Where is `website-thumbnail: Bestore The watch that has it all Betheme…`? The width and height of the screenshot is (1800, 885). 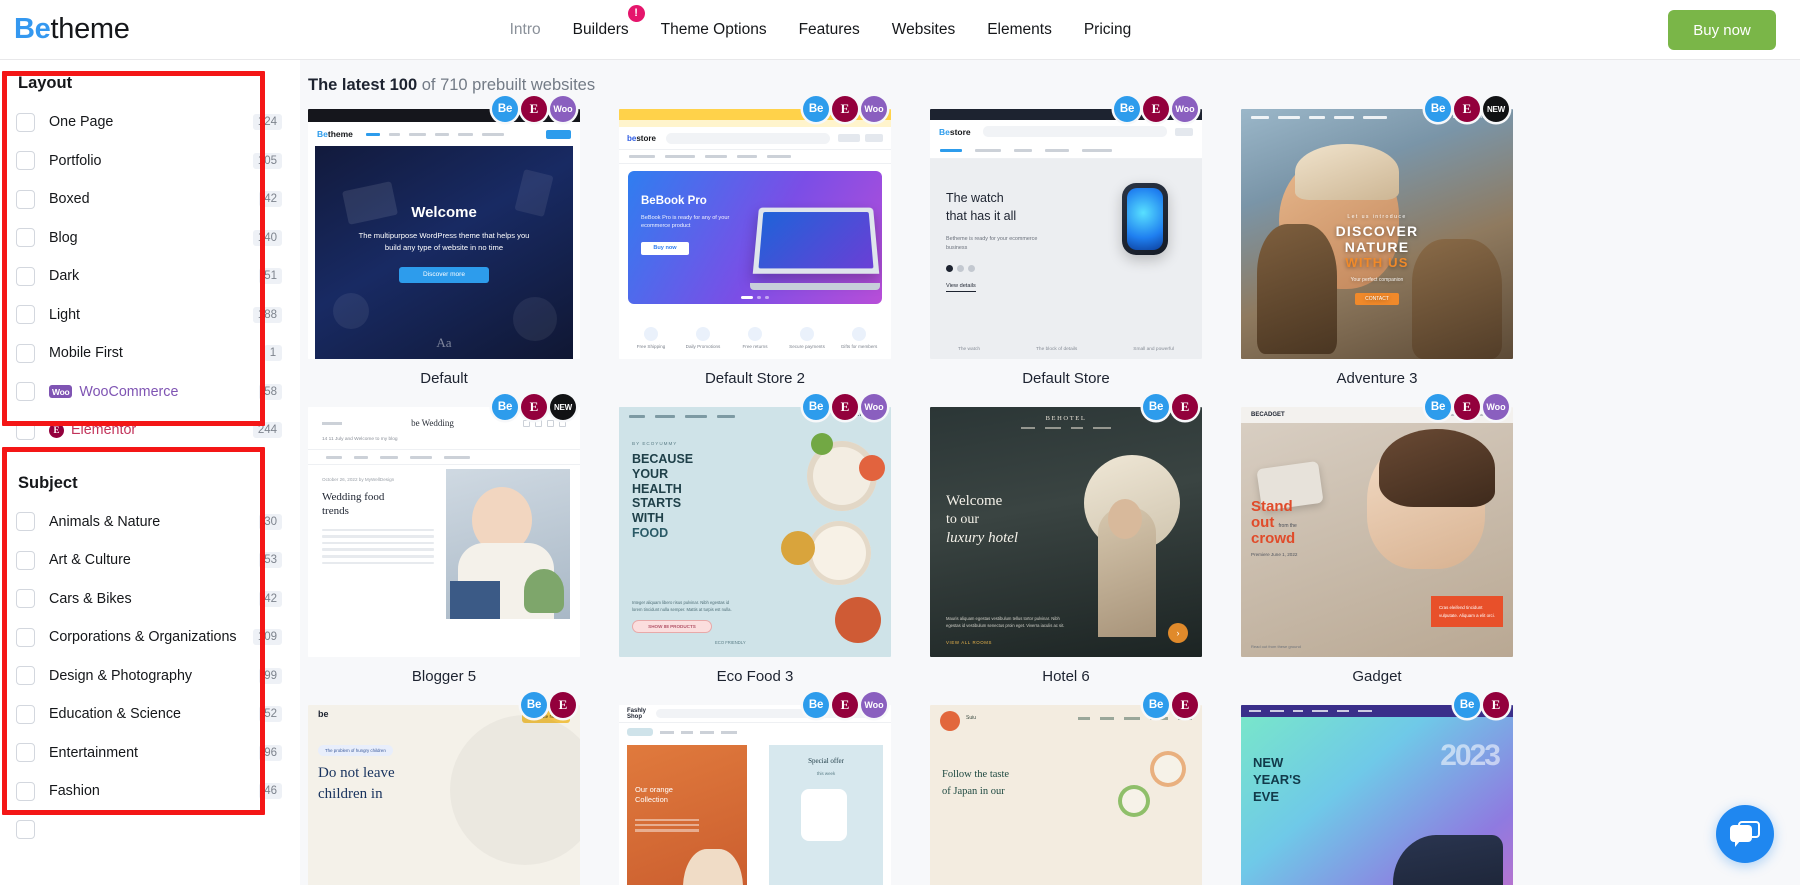
website-thumbnail: Bestore The watch that has it all Betheme… is located at coordinates (1066, 234).